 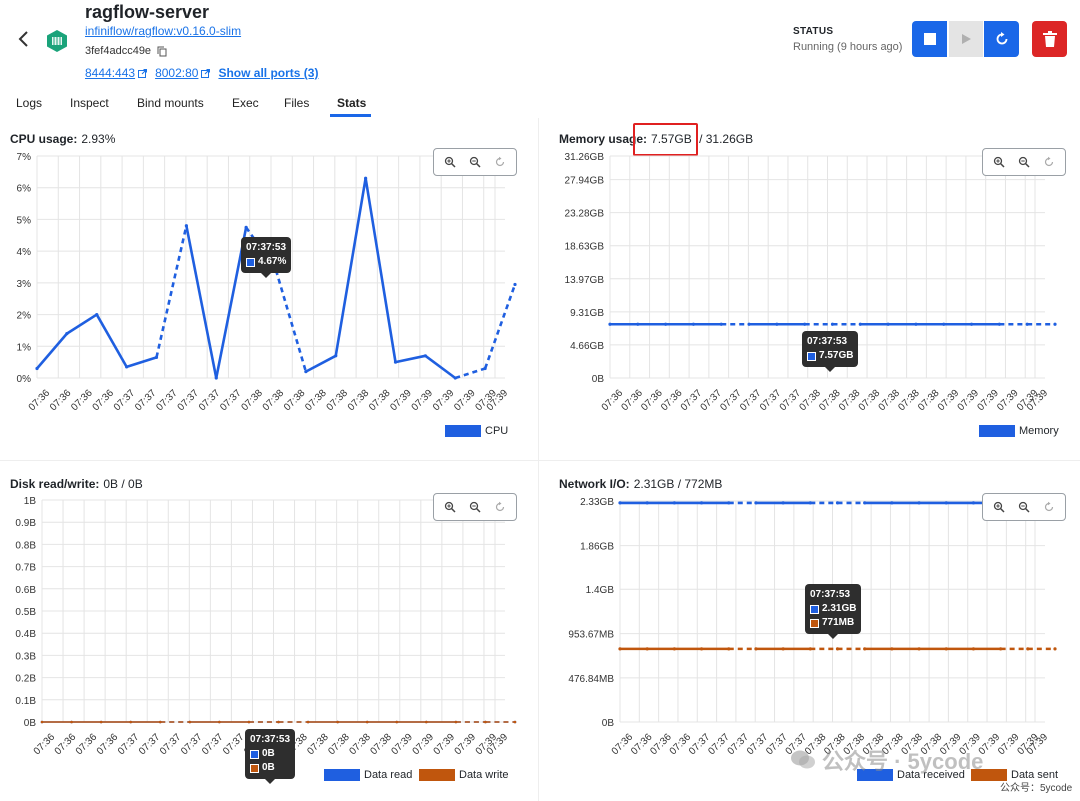 What do you see at coordinates (1049, 39) in the screenshot?
I see `delete-button` at bounding box center [1049, 39].